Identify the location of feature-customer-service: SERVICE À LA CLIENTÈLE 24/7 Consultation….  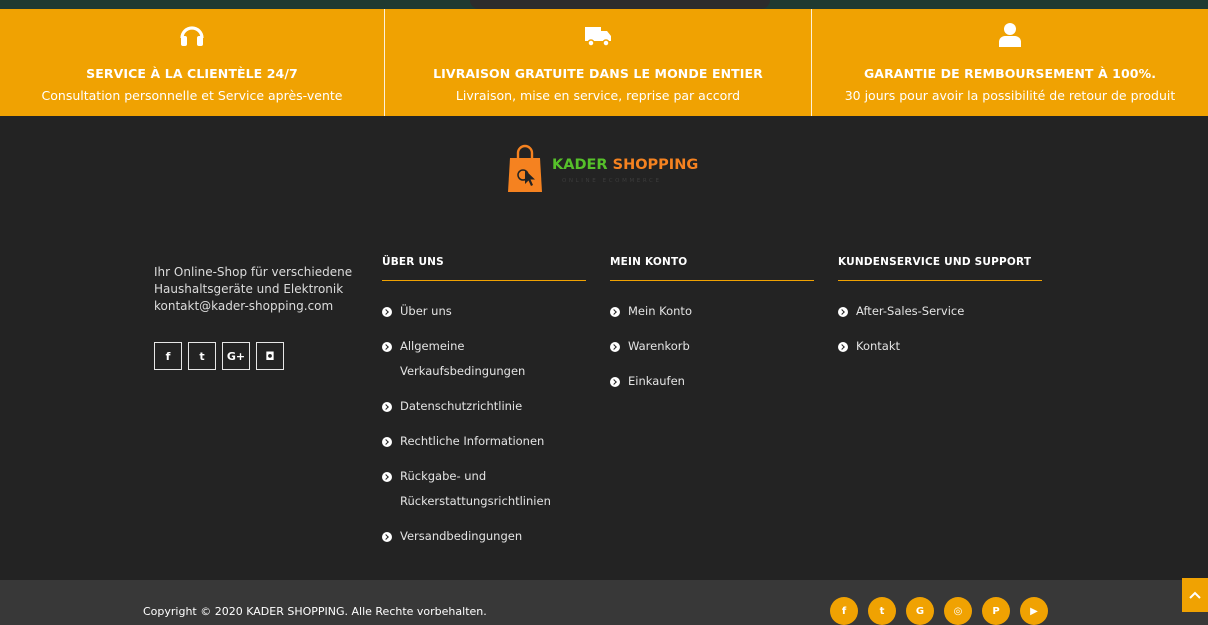
(192, 62).